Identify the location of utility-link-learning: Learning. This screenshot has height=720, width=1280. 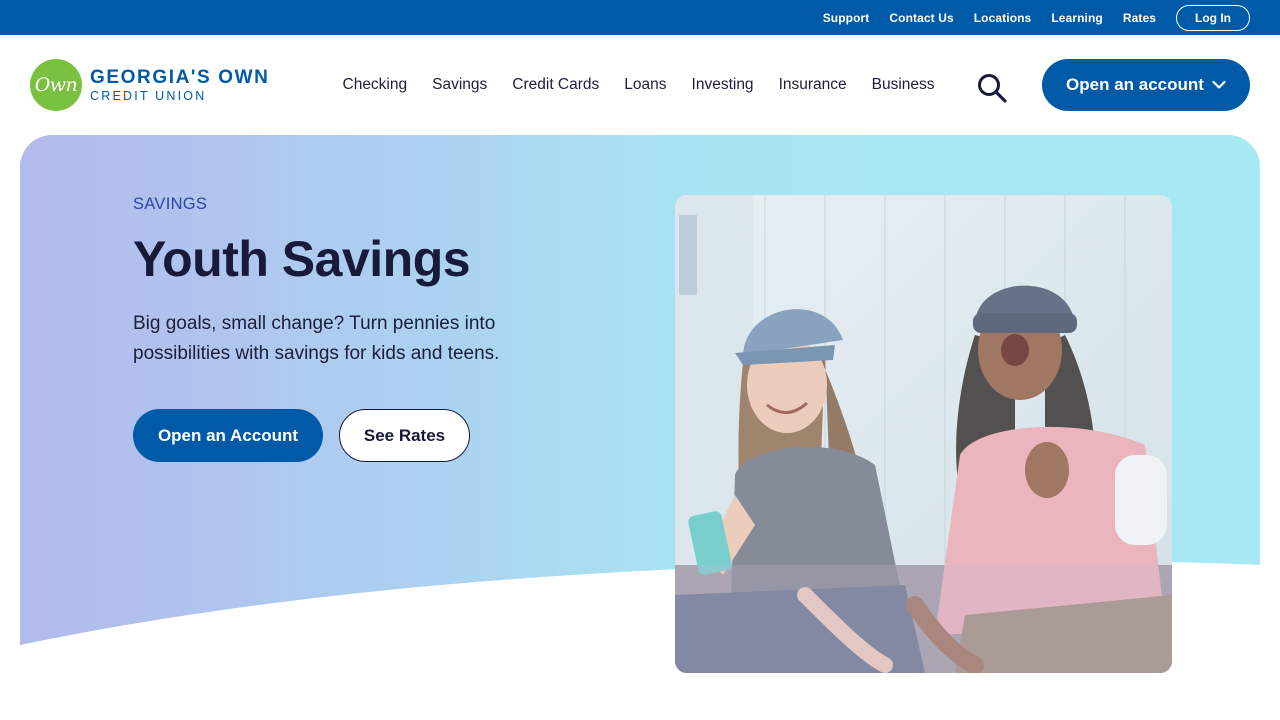
(1076, 18).